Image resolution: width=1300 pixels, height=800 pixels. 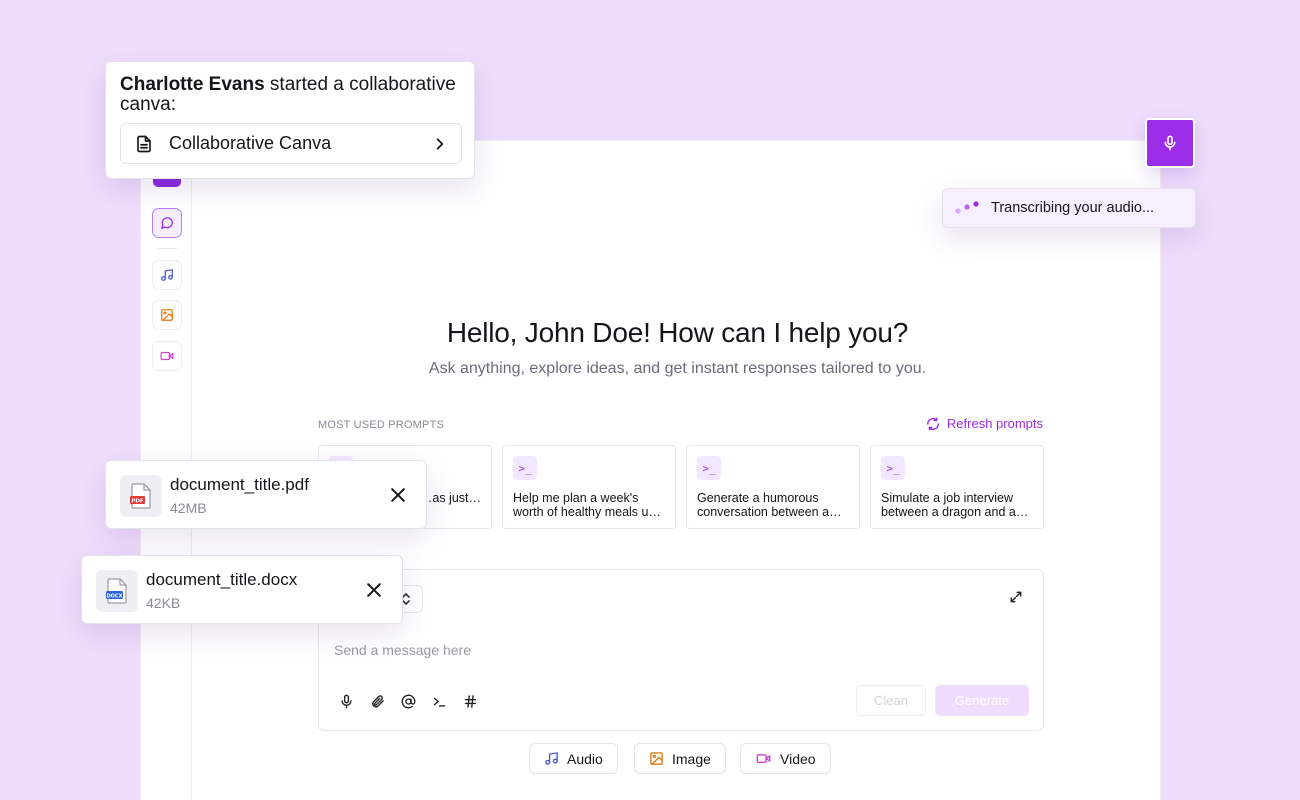 I want to click on collab-user-name: Charlotte Evans, so click(x=192, y=84).